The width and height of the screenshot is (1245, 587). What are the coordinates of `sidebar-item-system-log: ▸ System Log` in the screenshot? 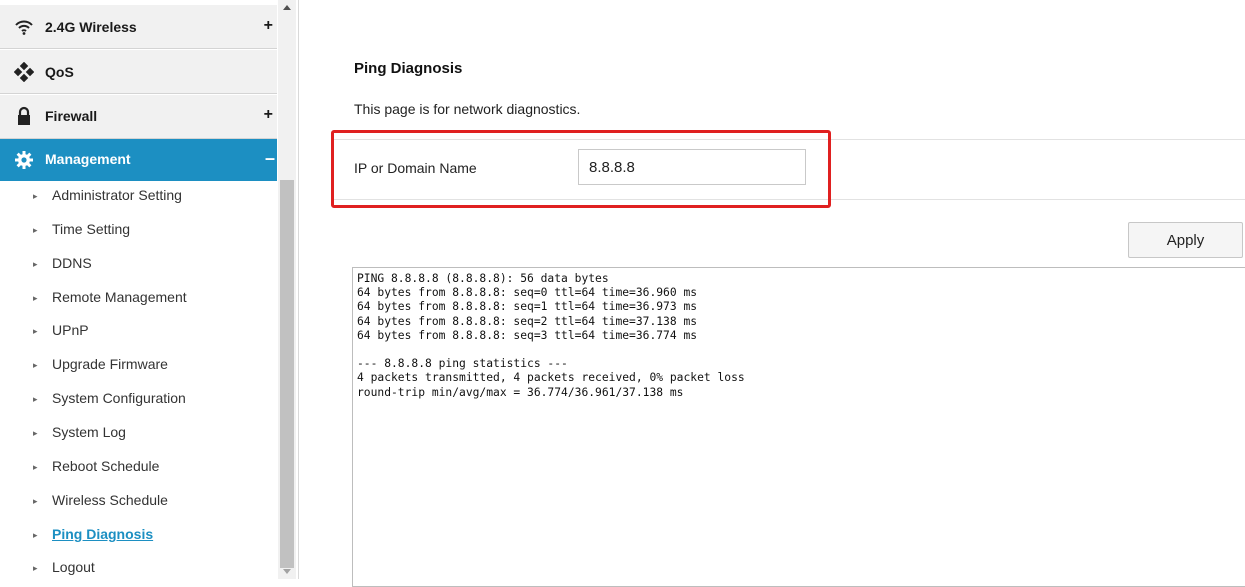 It's located at (138, 433).